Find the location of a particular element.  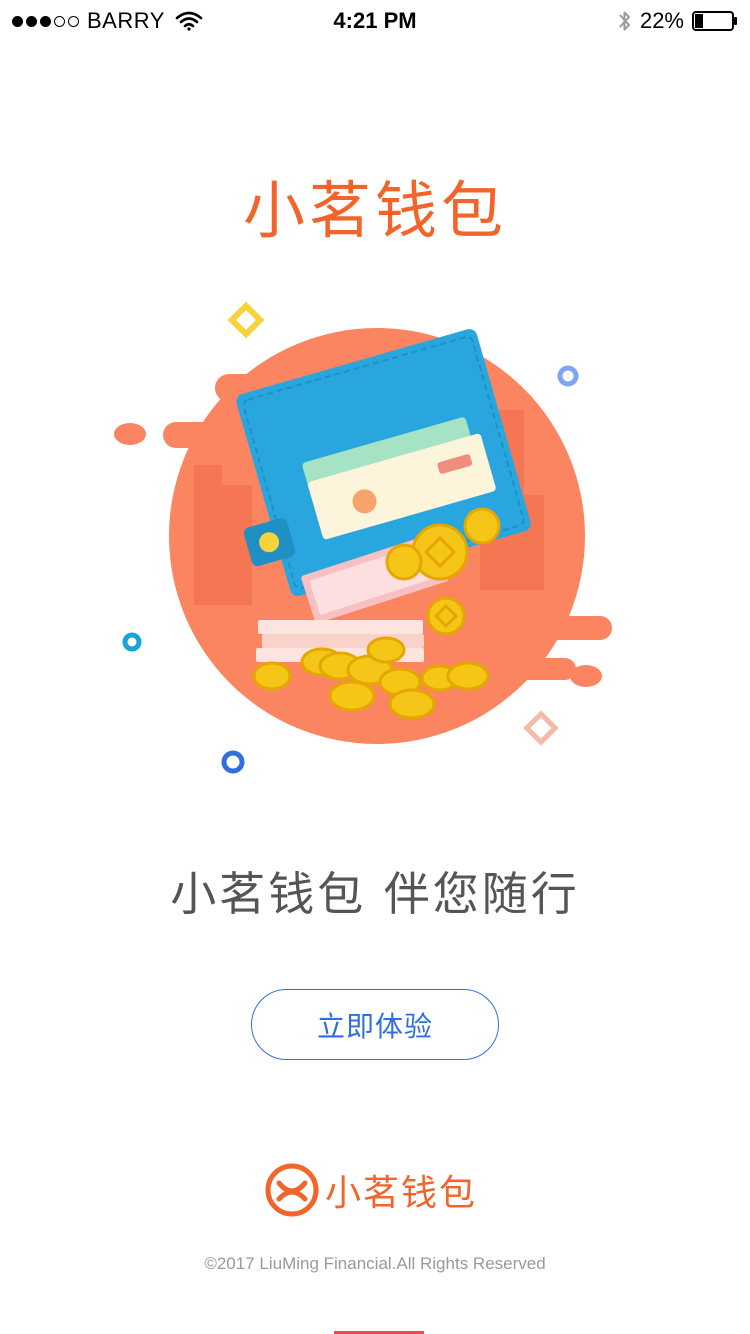

yellow-diamond-icon is located at coordinates (246, 320).